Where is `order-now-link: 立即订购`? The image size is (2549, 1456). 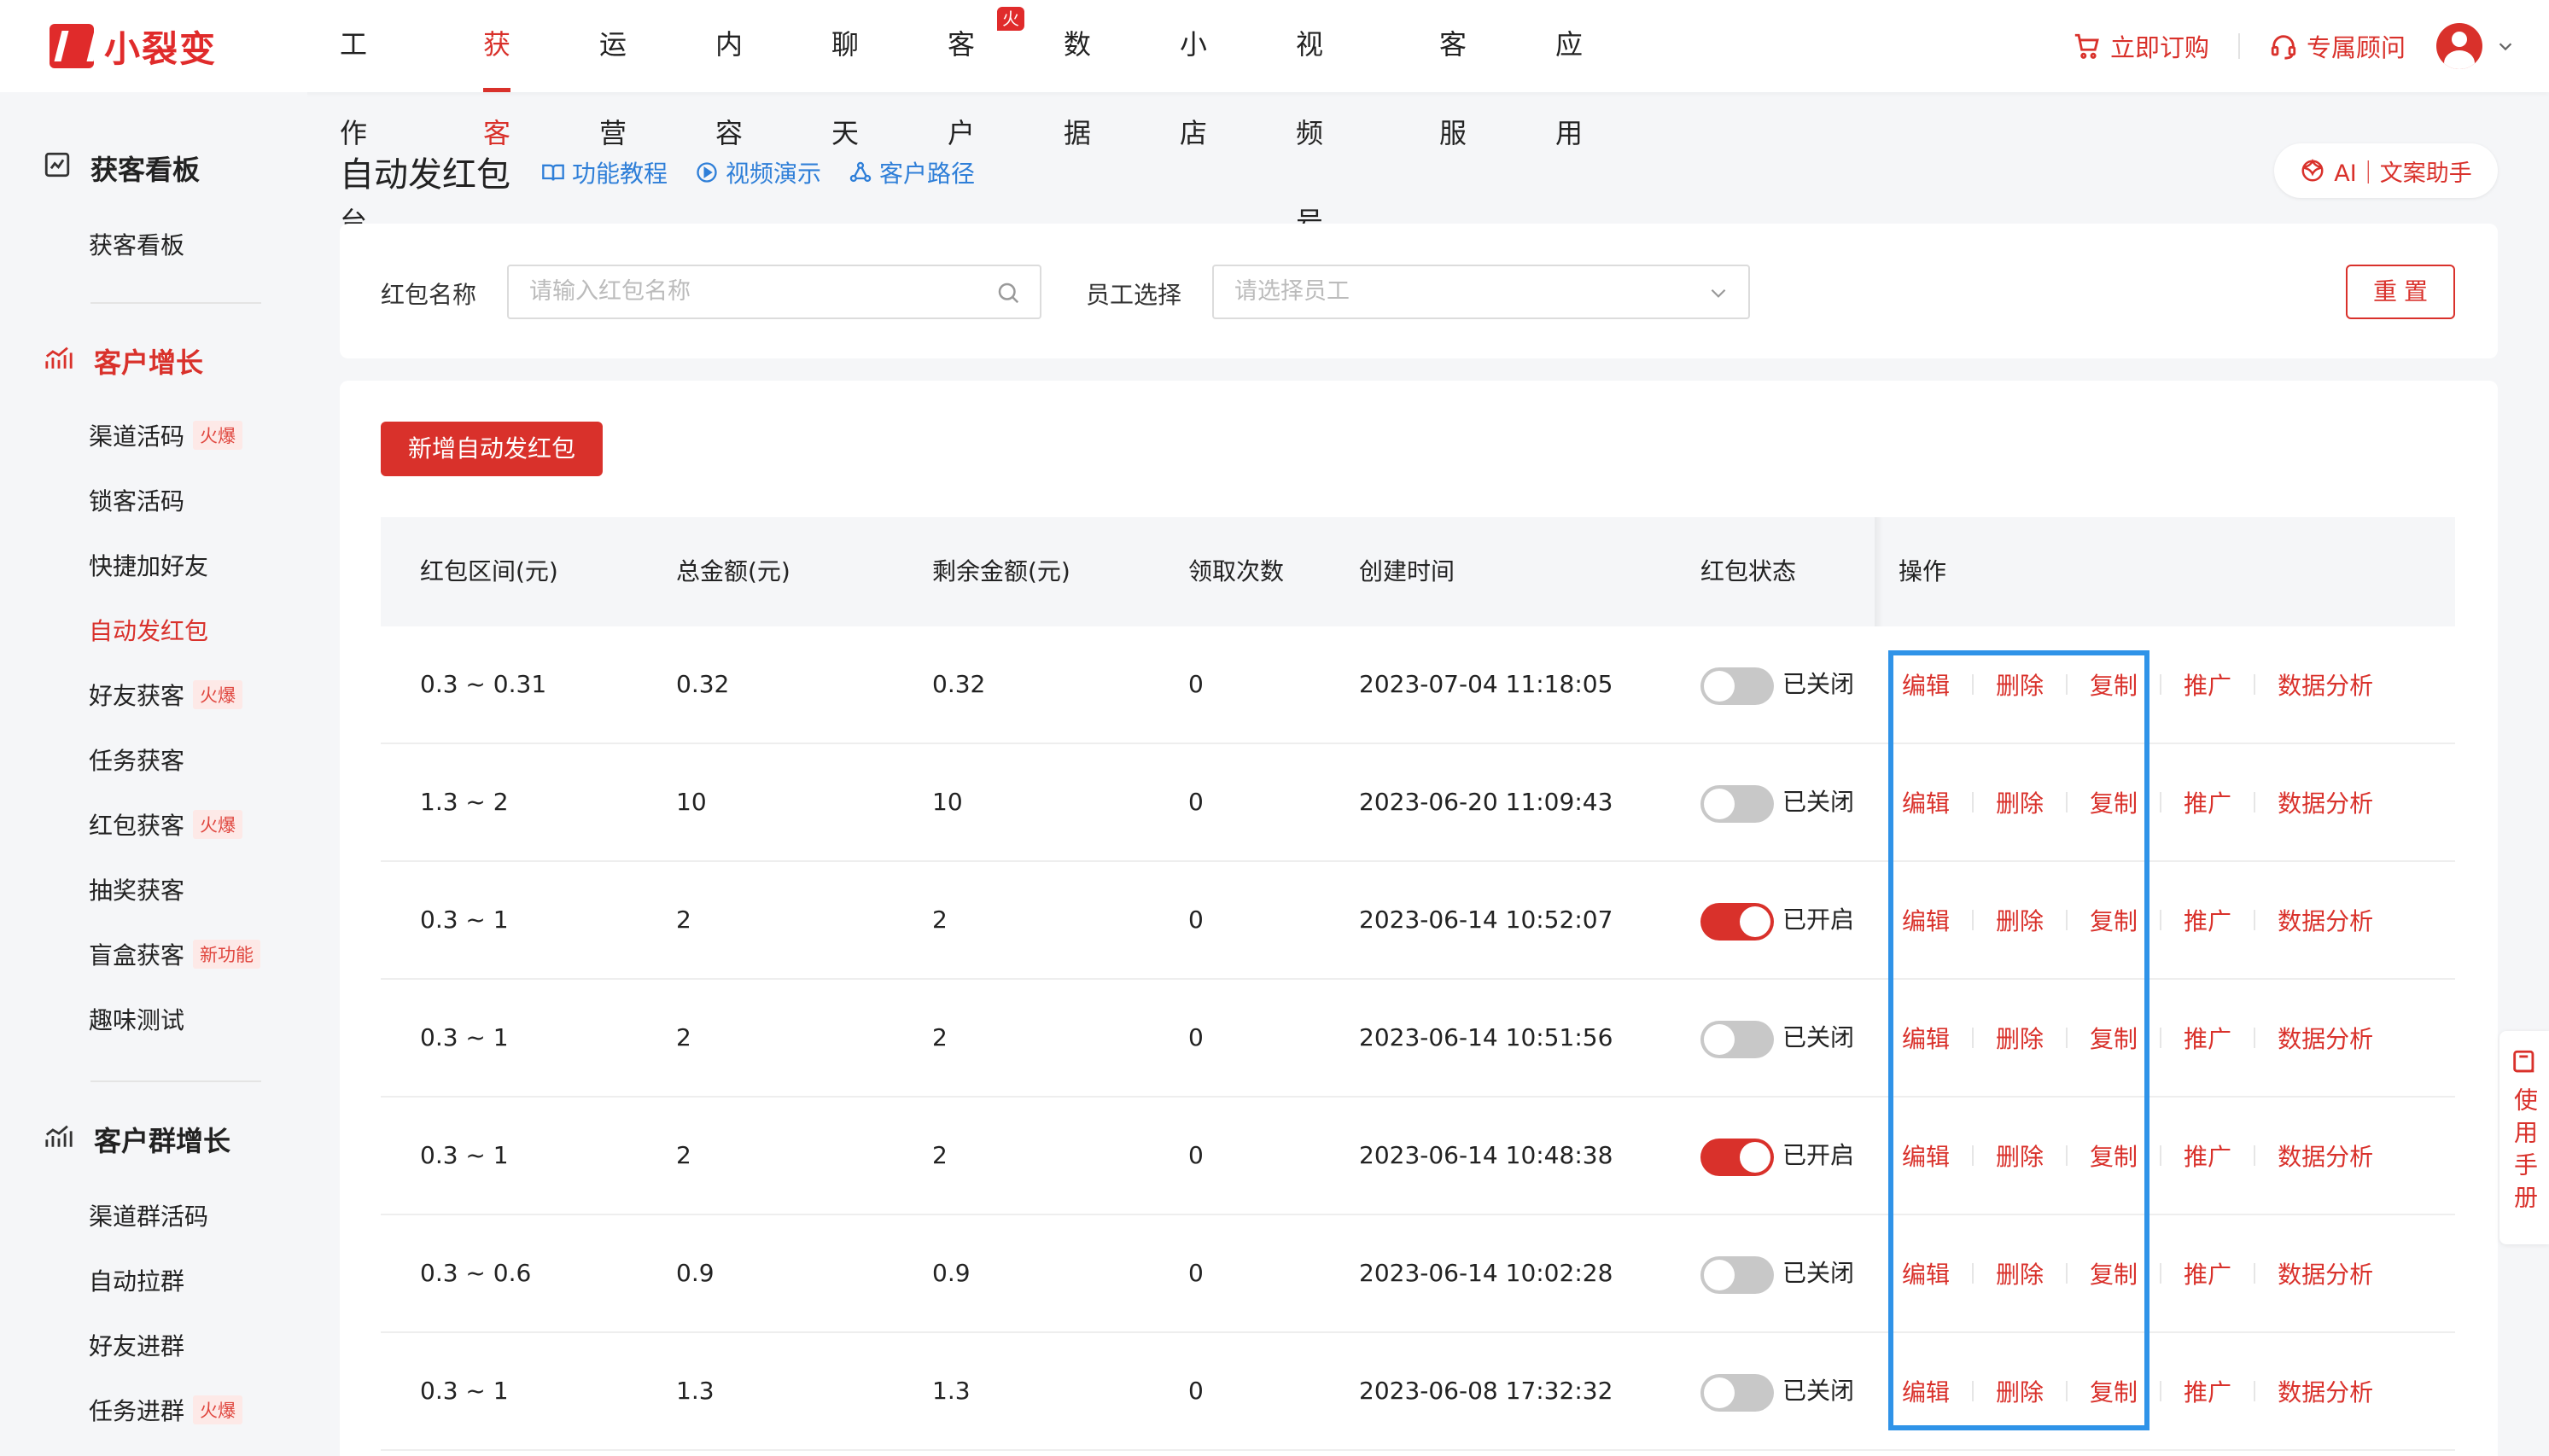
order-now-link: 立即订购 is located at coordinates (2141, 46).